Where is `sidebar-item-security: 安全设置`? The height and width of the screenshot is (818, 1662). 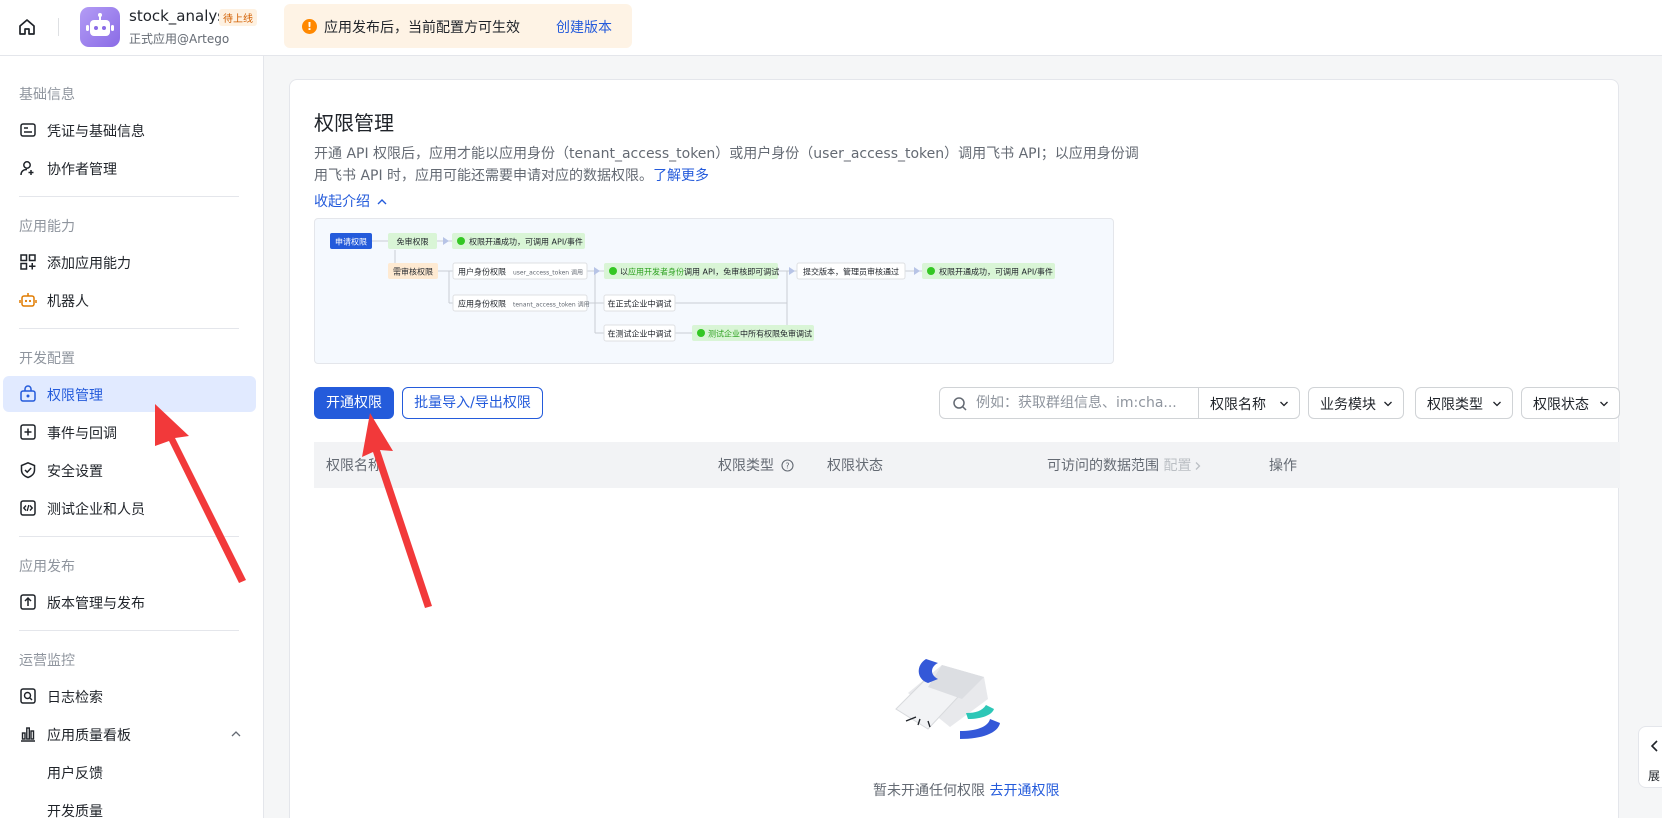
sidebar-item-security: 安全设置 is located at coordinates (129, 470).